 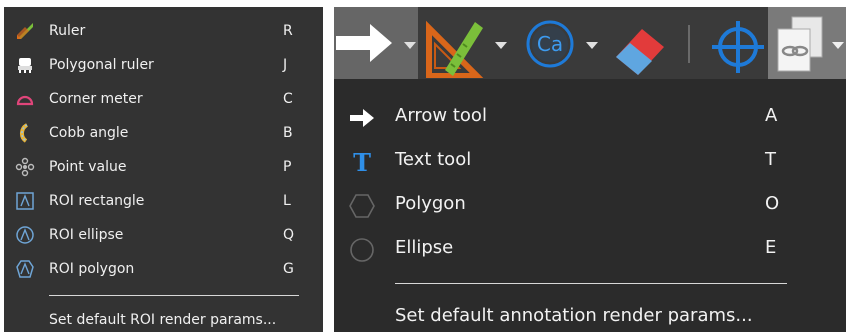 What do you see at coordinates (163, 133) in the screenshot?
I see `menu-item-cobb-angle: Cobb angle B` at bounding box center [163, 133].